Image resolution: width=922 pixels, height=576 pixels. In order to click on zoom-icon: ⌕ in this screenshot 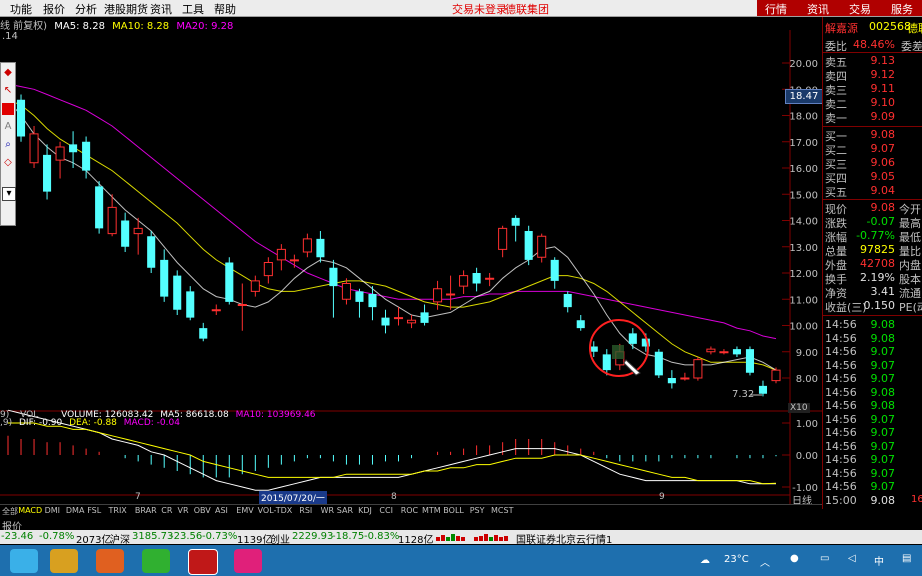, I will do `click(8, 145)`.